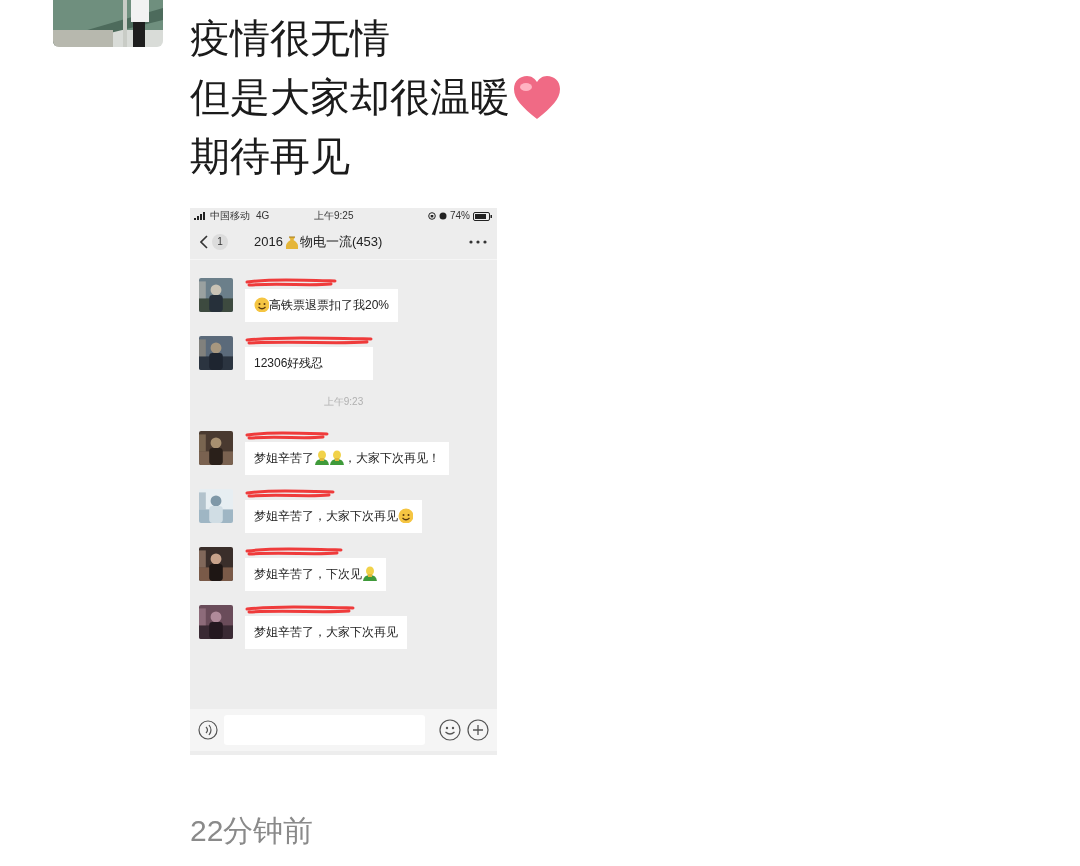 The width and height of the screenshot is (1080, 866). Describe the element at coordinates (308, 574) in the screenshot. I see `message-text: 梦姐辛苦了，下次见` at that location.